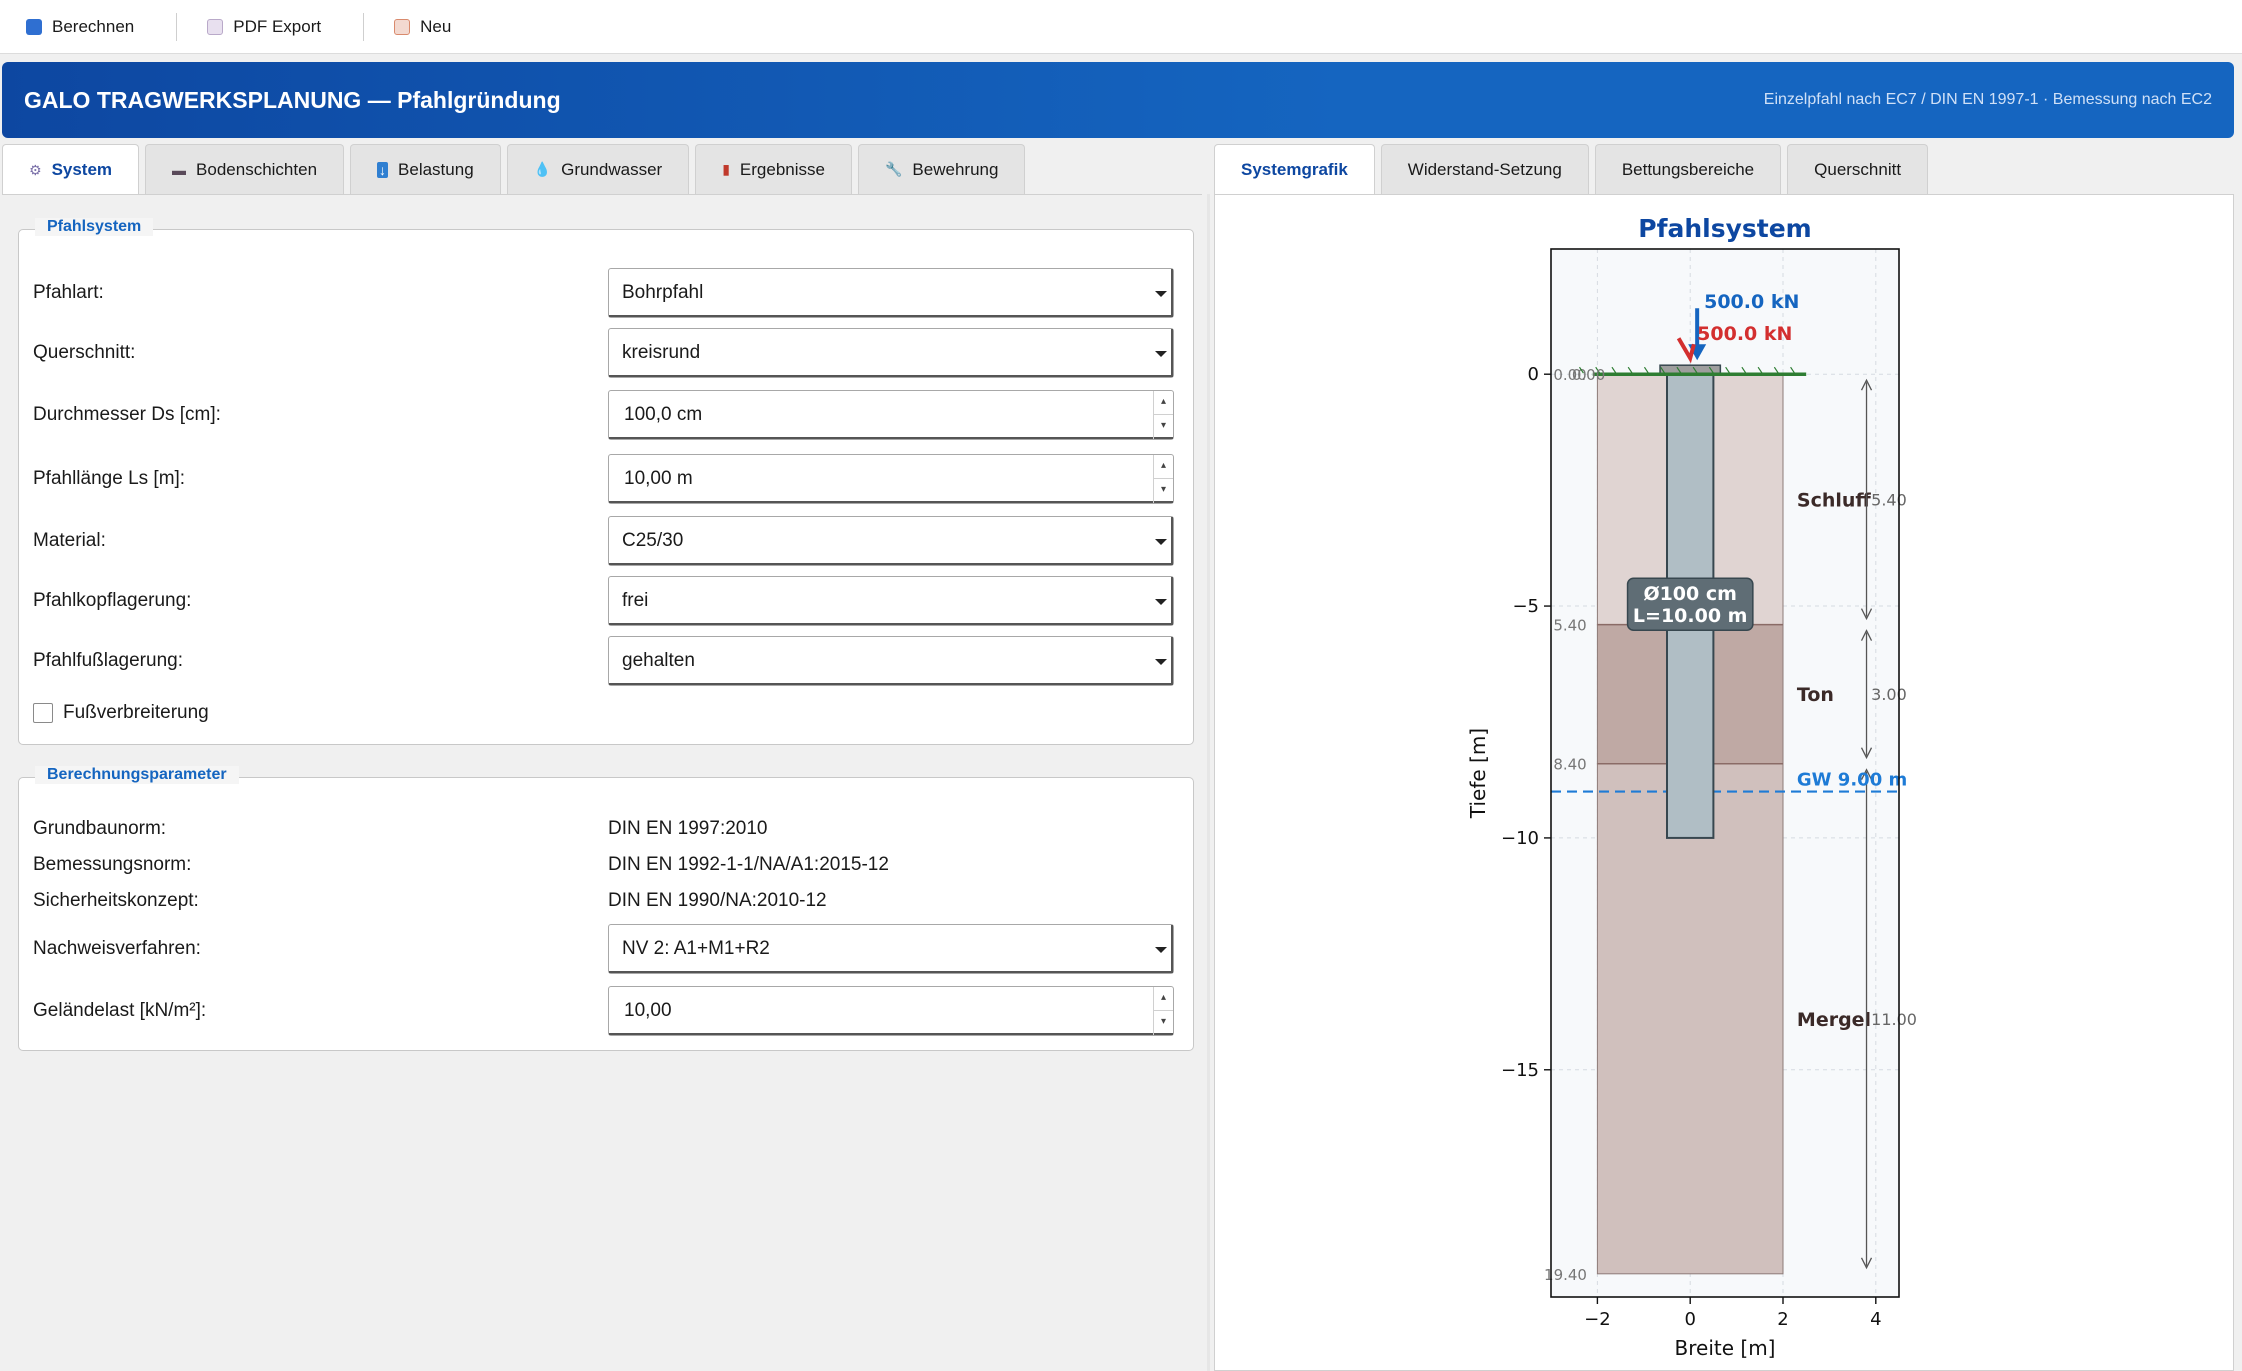 The image size is (2242, 1371). I want to click on down-arrow-icon: ↓, so click(383, 169).